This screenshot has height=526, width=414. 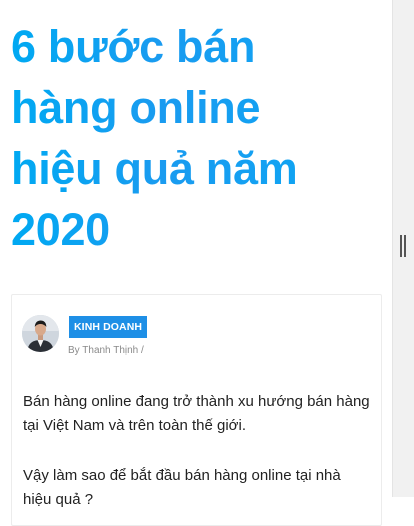 What do you see at coordinates (133, 46) in the screenshot?
I see `title-line-1: 6 bước bán` at bounding box center [133, 46].